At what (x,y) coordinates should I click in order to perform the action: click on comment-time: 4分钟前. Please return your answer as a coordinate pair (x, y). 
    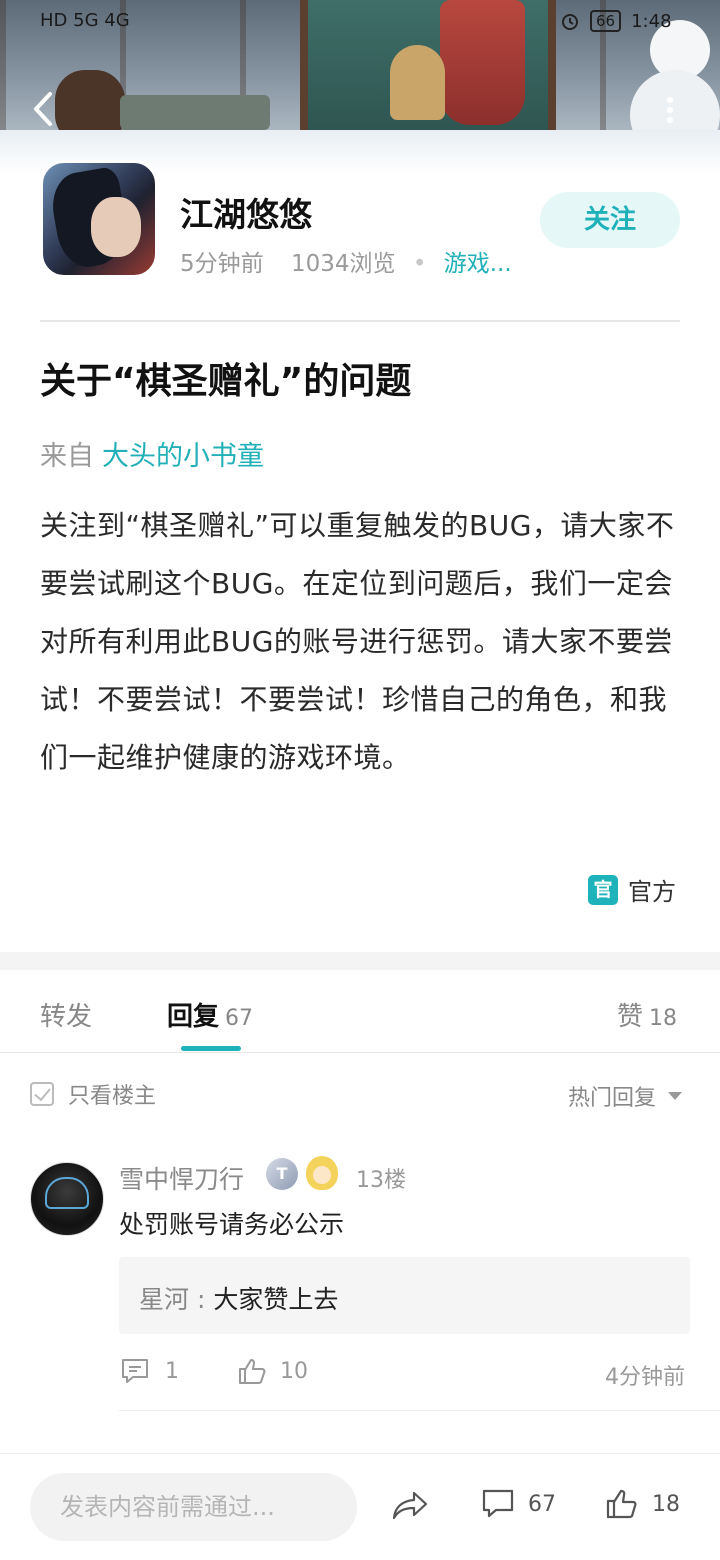
    Looking at the image, I should click on (645, 1377).